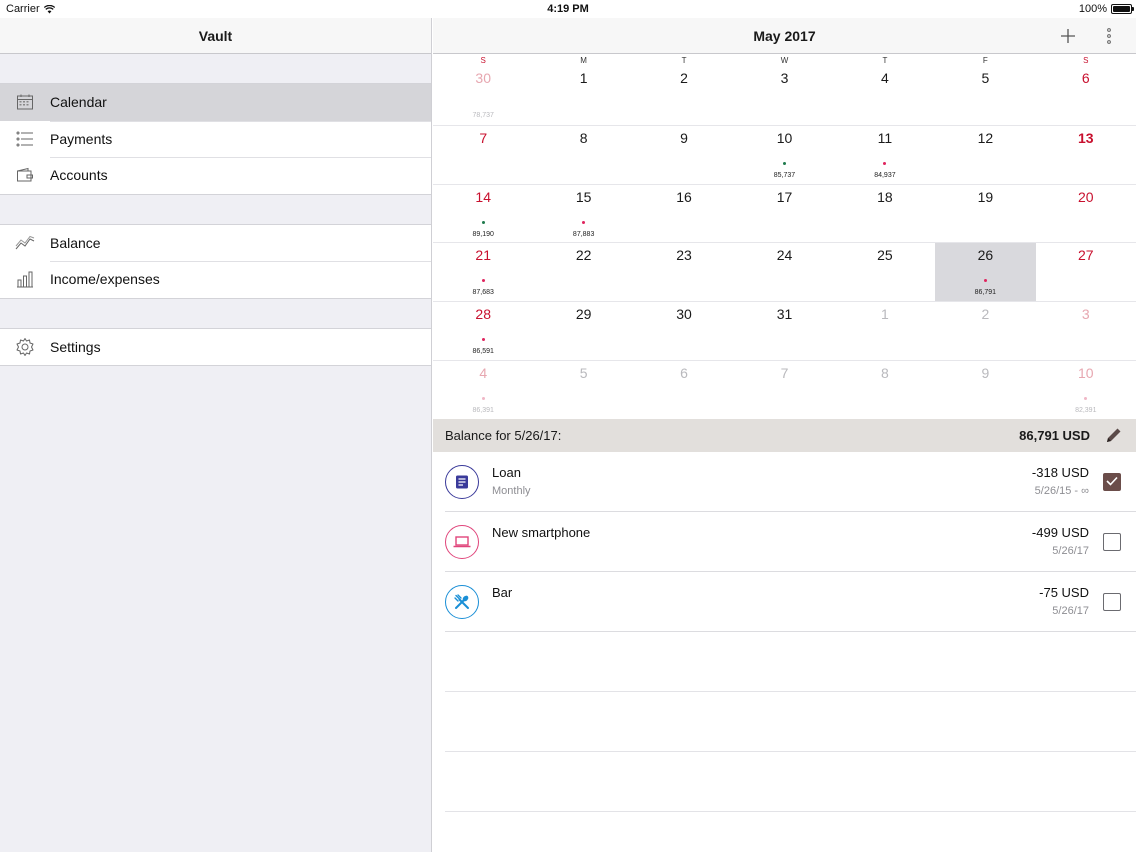 This screenshot has height=852, width=1136. Describe the element at coordinates (483, 271) in the screenshot. I see `calendar-day: 21 87,683` at that location.